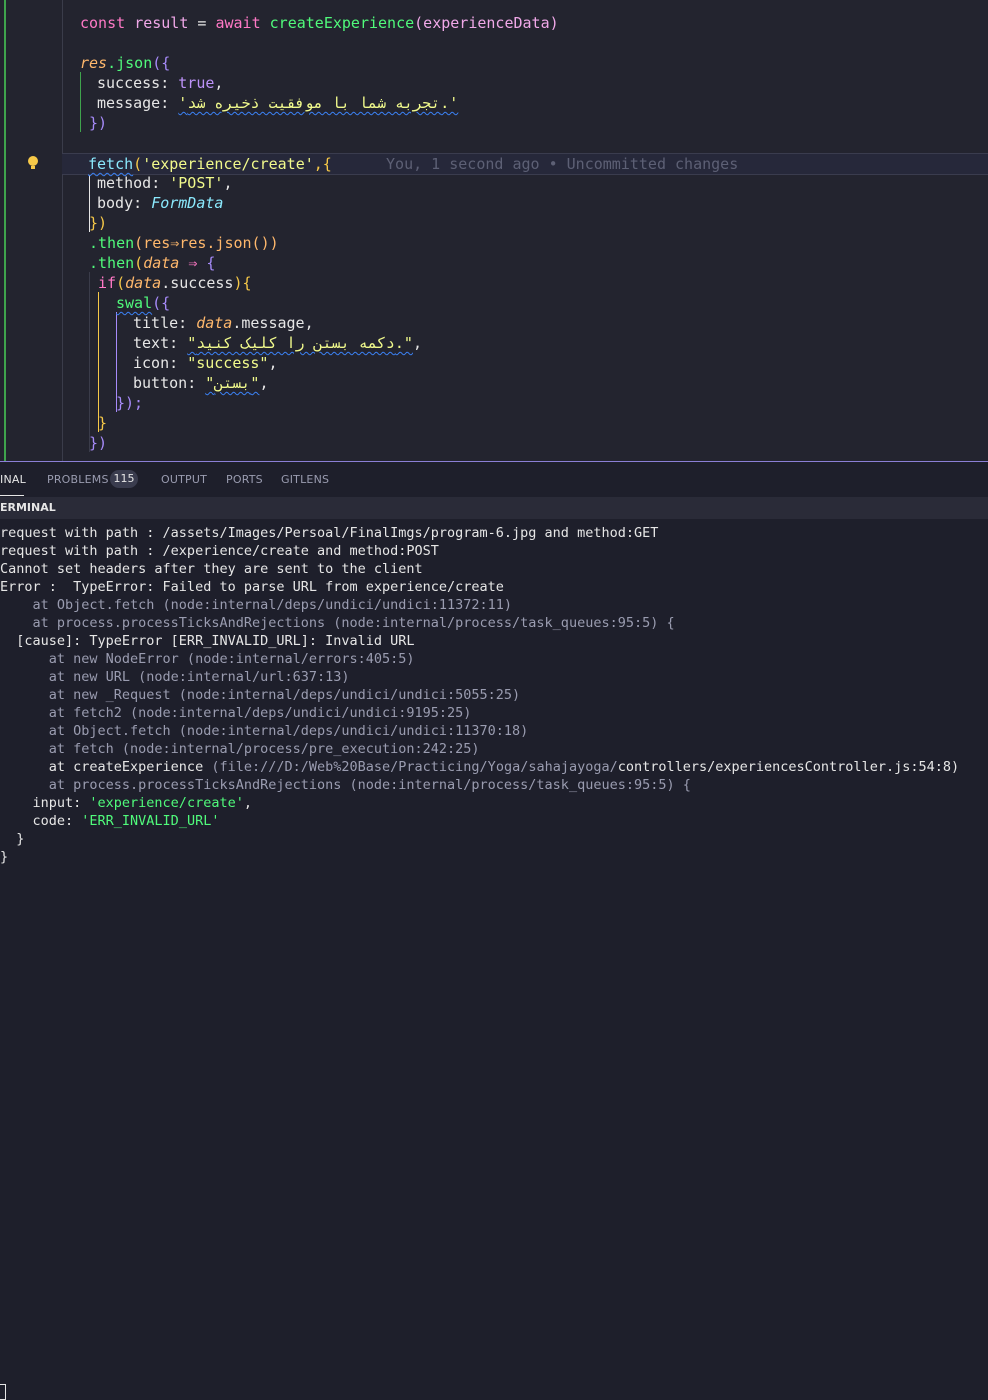  I want to click on property-key: success, so click(129, 83).